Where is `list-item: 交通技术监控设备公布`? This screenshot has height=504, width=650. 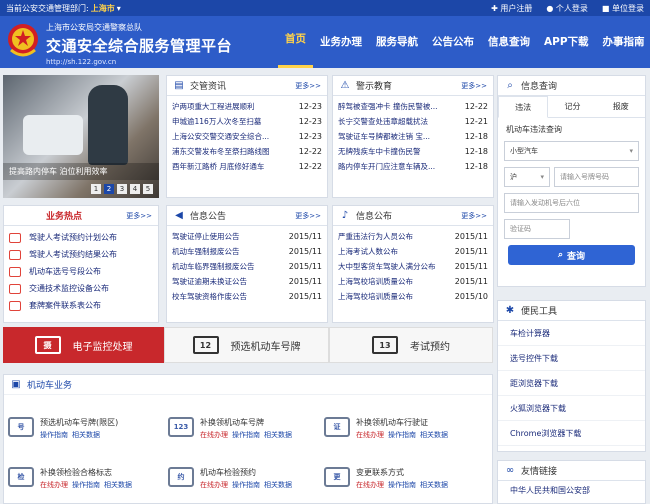 list-item: 交通技术监控设备公布 is located at coordinates (81, 288).